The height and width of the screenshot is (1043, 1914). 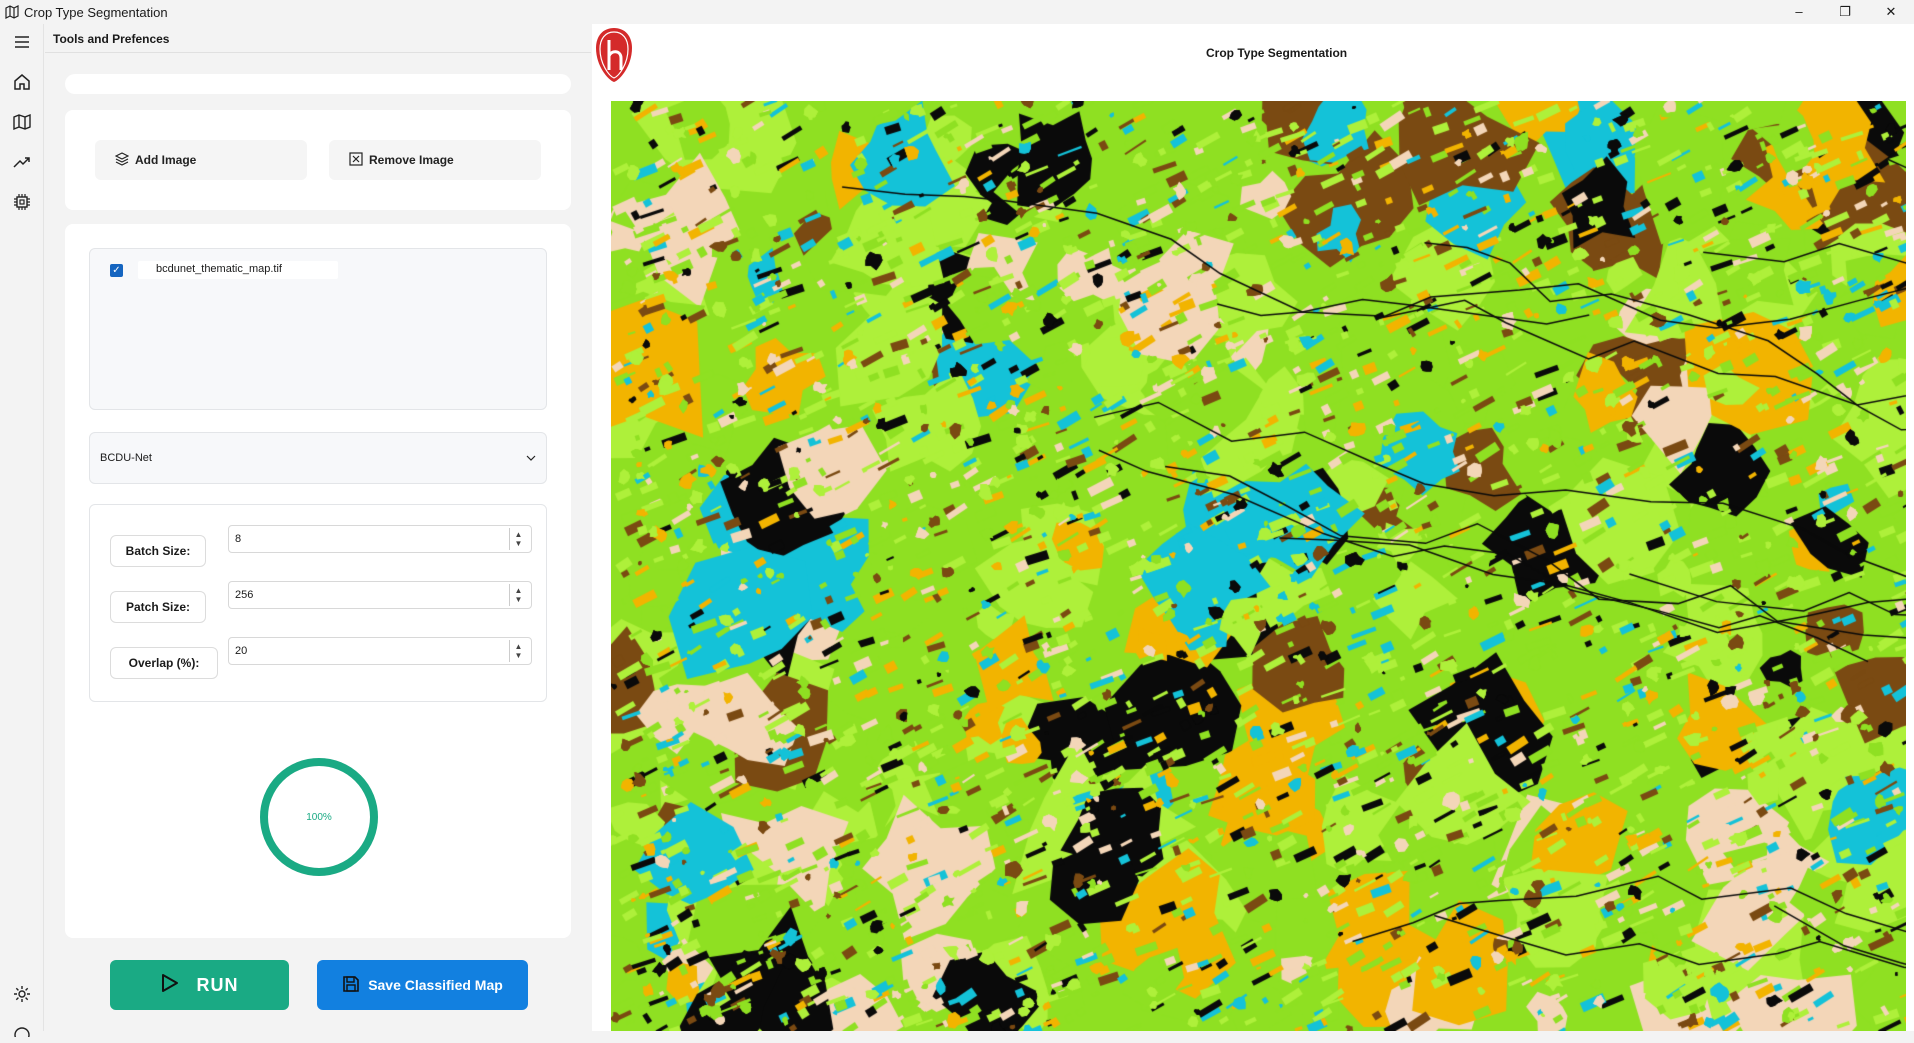 What do you see at coordinates (244, 595) in the screenshot?
I see `patch-size-value: 256` at bounding box center [244, 595].